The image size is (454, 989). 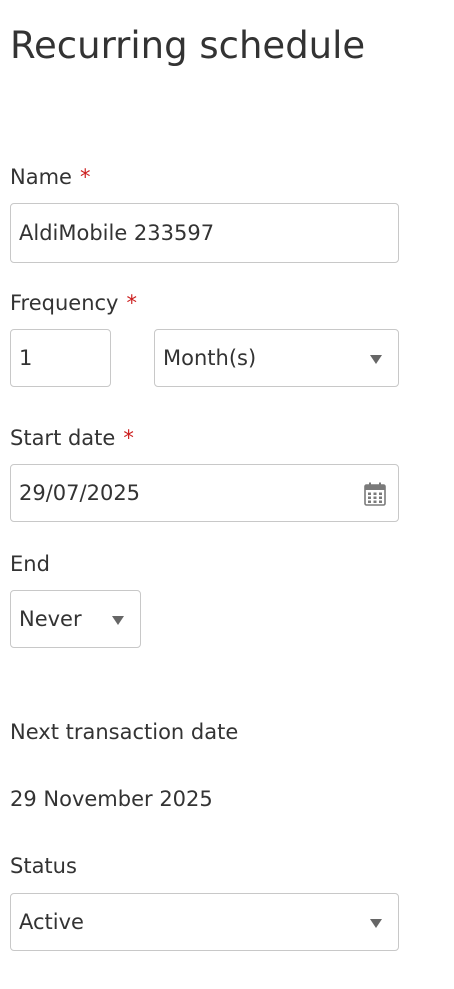 What do you see at coordinates (63, 438) in the screenshot?
I see `start-date-label-text: Start date` at bounding box center [63, 438].